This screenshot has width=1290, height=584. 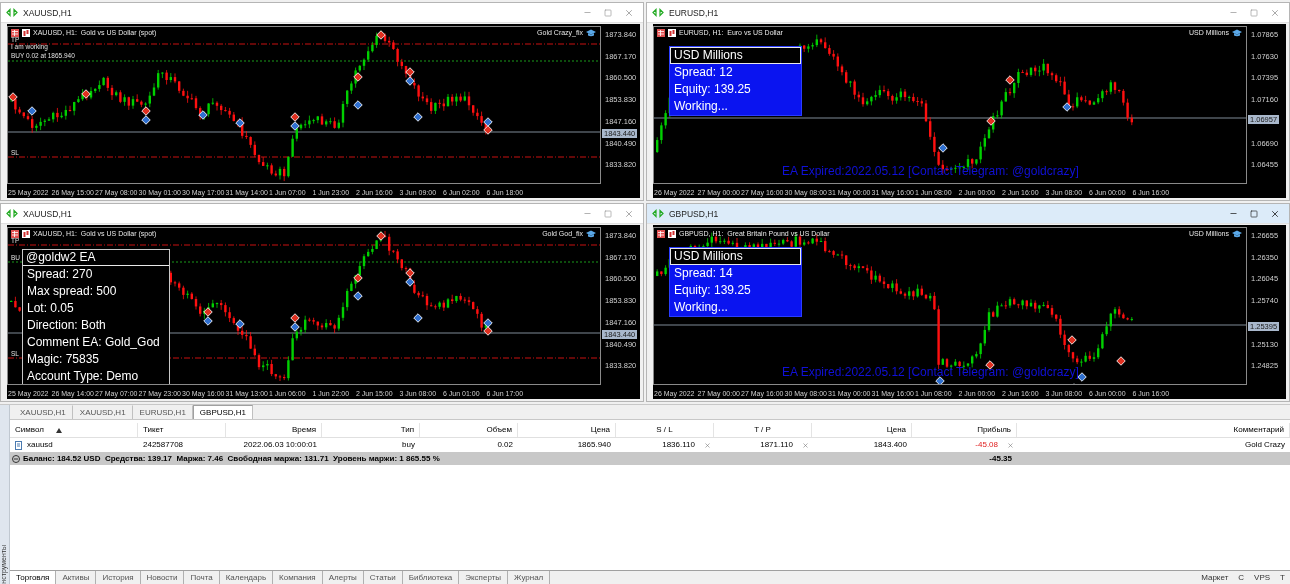 What do you see at coordinates (1153, 430) in the screenshot?
I see `column-header: Комментарий` at bounding box center [1153, 430].